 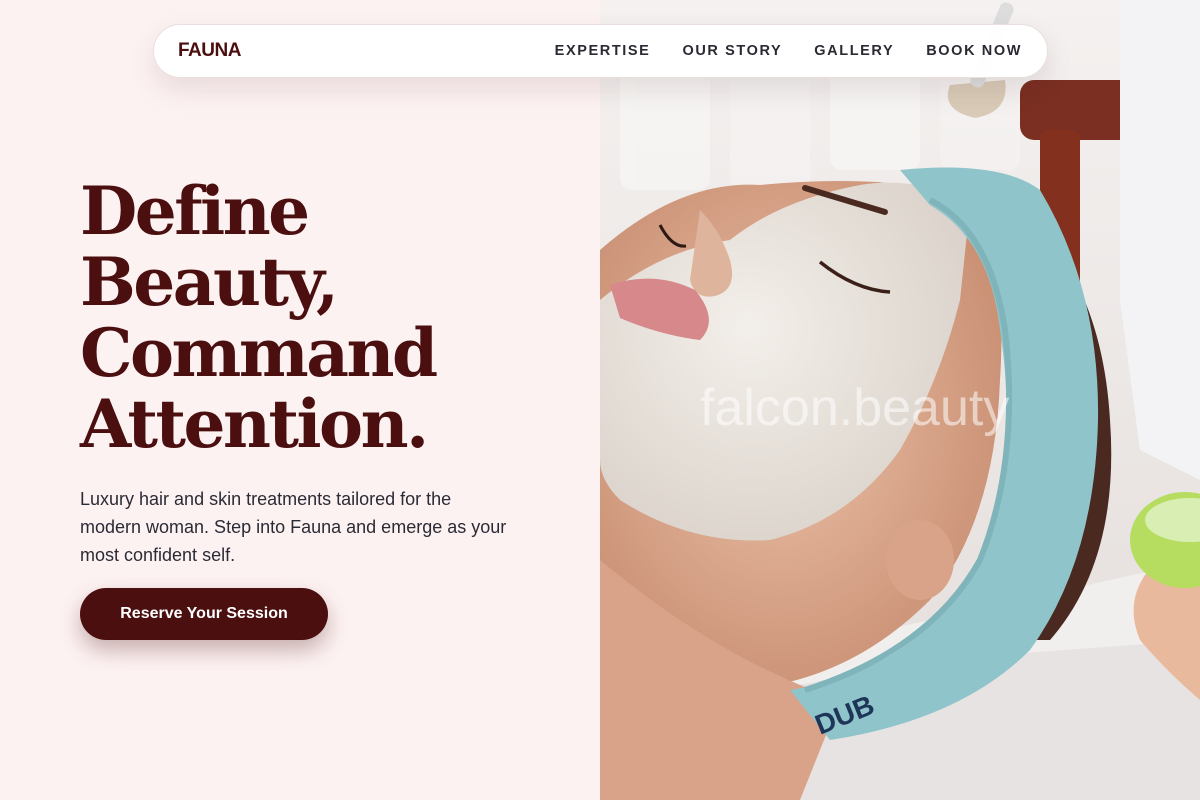 What do you see at coordinates (259, 353) in the screenshot?
I see `headline-line-3: Command` at bounding box center [259, 353].